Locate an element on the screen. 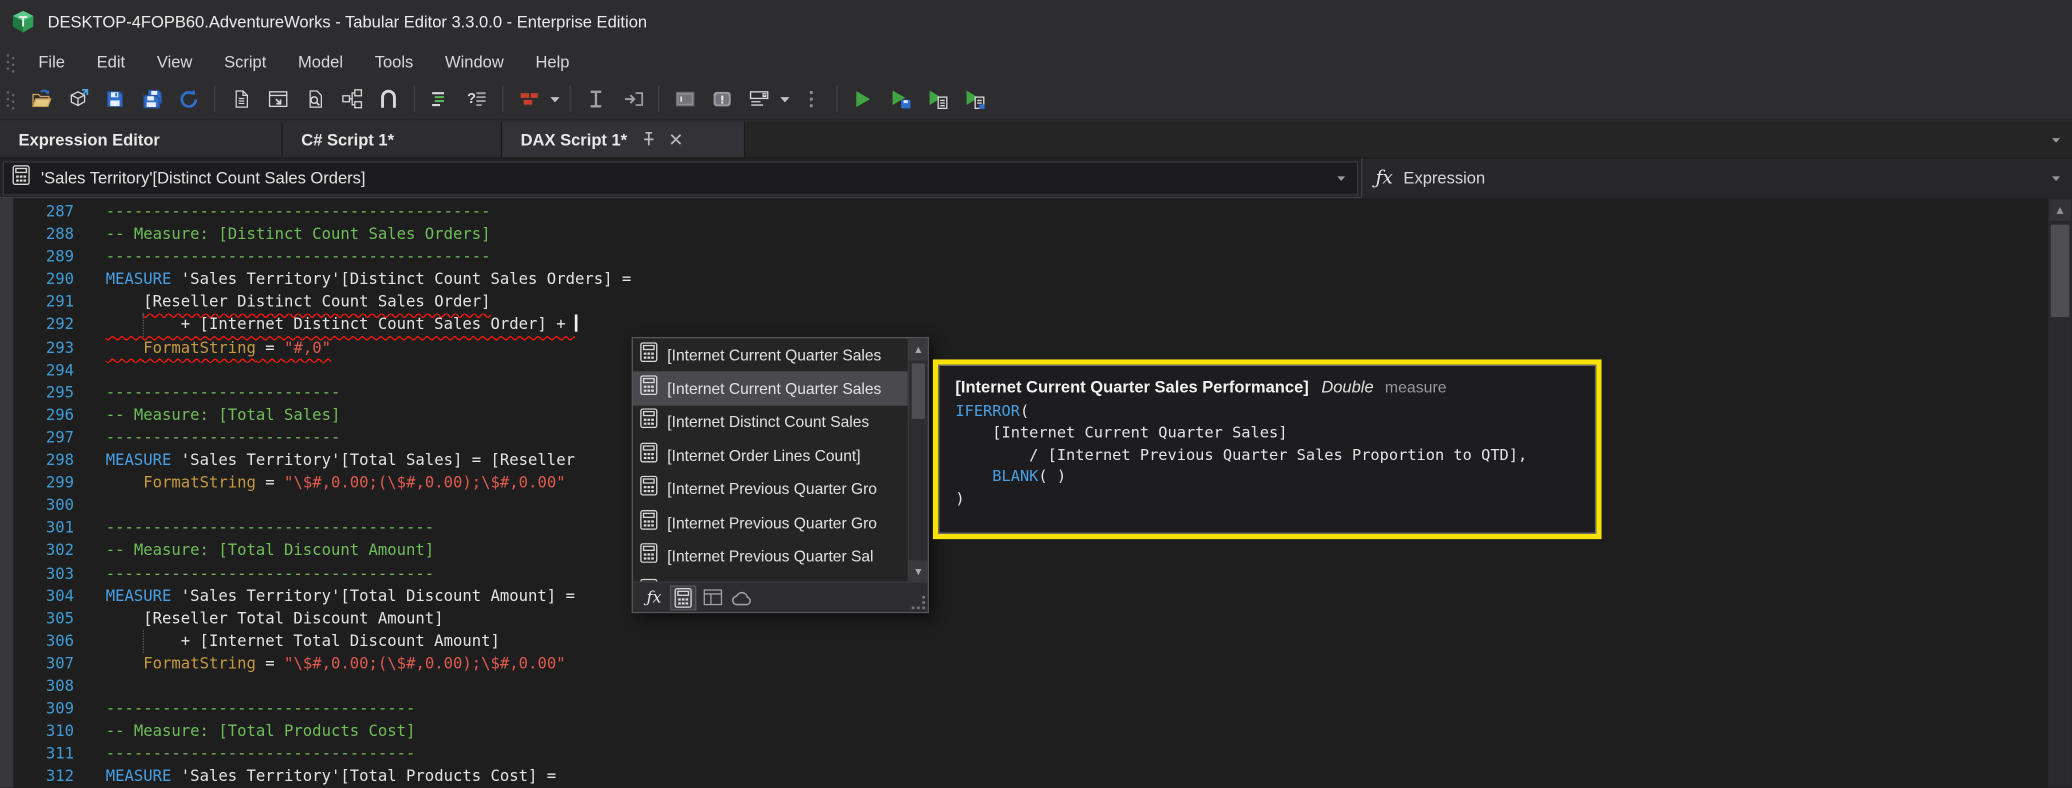 This screenshot has width=2072, height=788. tab-dax-script-1: DAX Script 1* is located at coordinates (624, 139).